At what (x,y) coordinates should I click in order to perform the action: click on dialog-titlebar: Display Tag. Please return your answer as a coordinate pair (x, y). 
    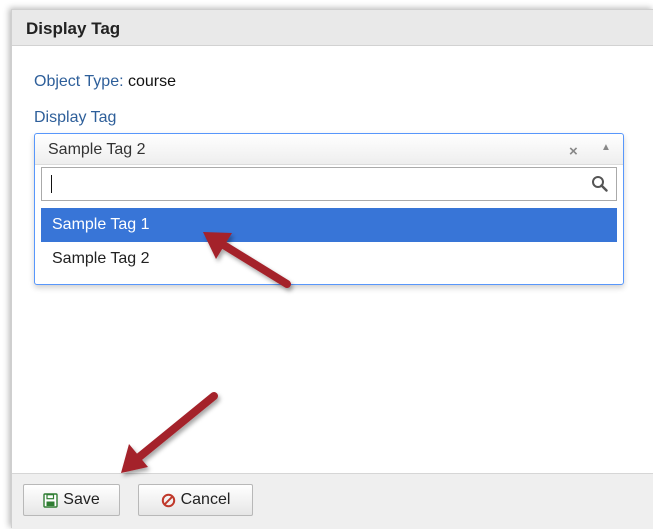
    Looking at the image, I should click on (332, 28).